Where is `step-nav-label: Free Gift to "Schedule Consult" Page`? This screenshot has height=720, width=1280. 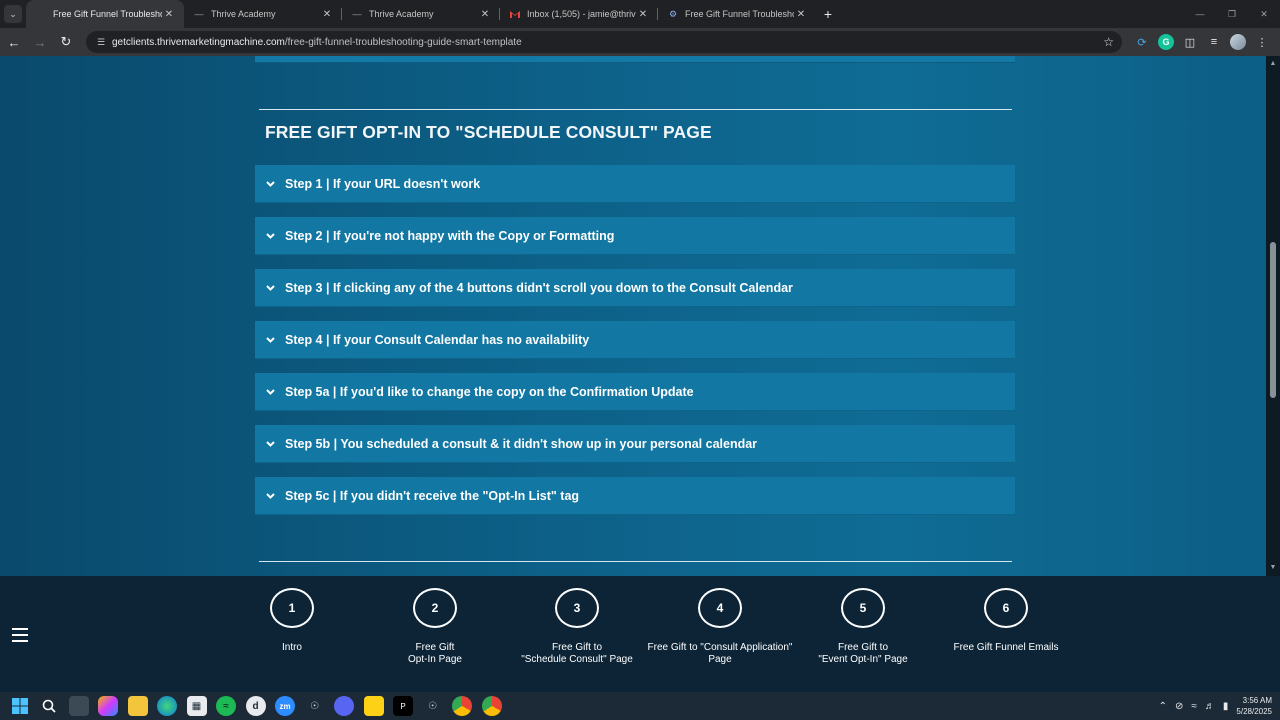
step-nav-label: Free Gift to "Schedule Consult" Page is located at coordinates (577, 653).